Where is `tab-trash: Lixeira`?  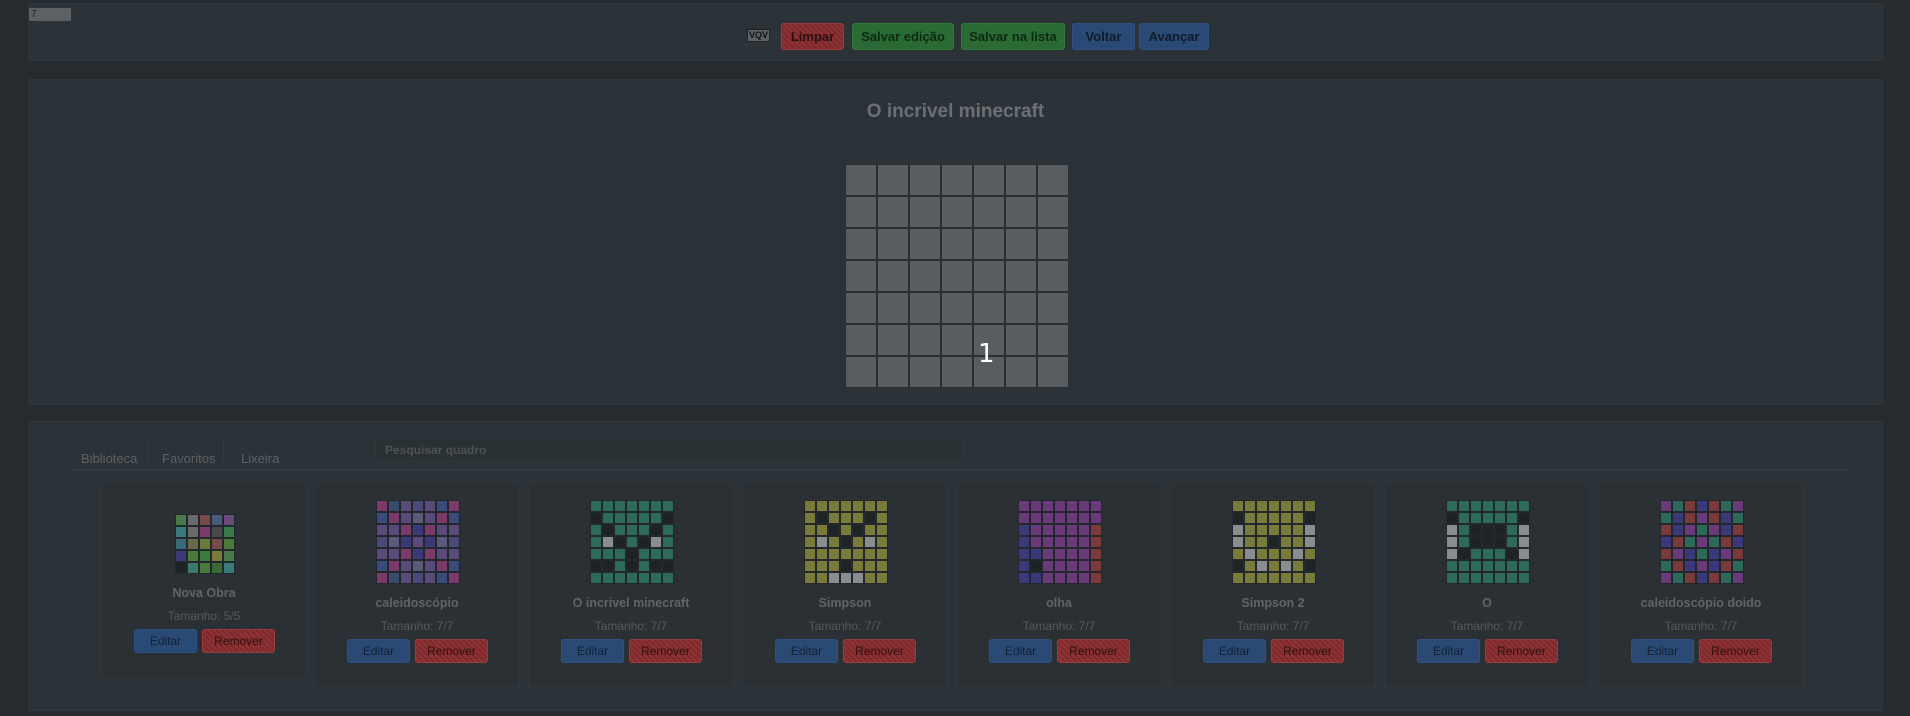
tab-trash: Lixeira is located at coordinates (260, 458).